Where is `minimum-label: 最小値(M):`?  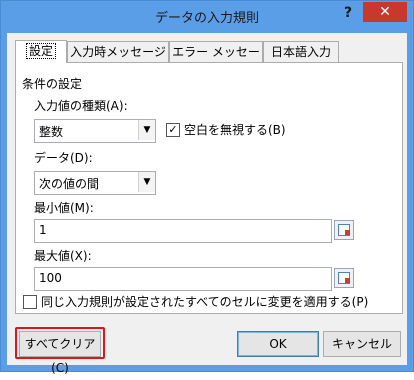
minimum-label: 最小値(M): is located at coordinates (64, 208).